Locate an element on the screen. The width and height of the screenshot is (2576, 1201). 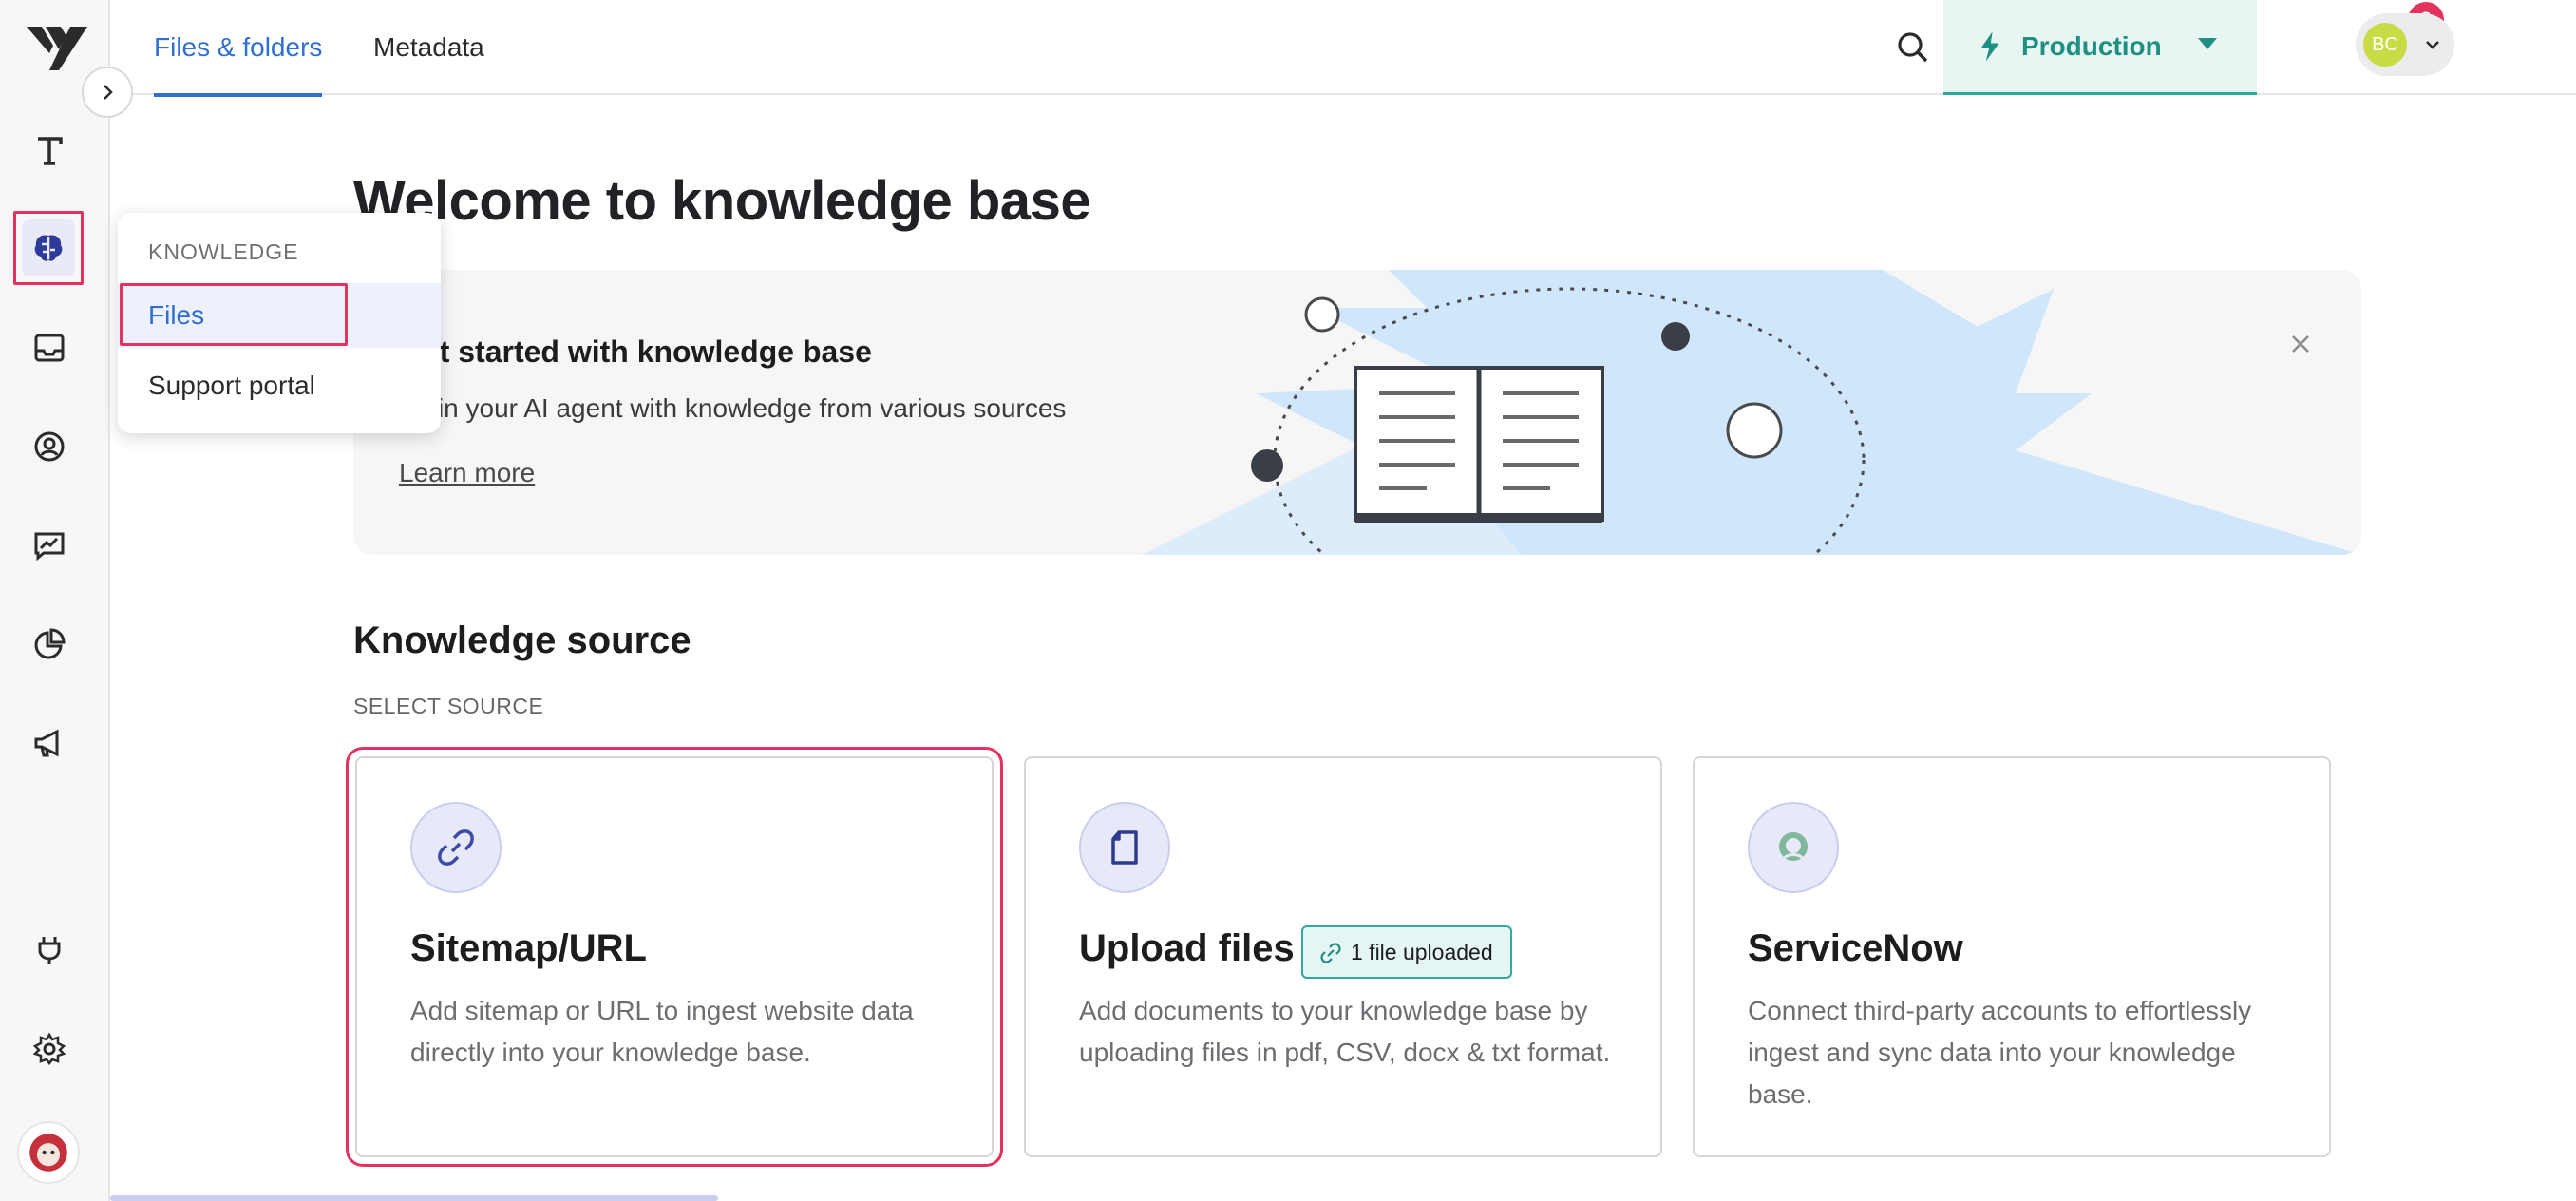
inbox-icon is located at coordinates (49, 347).